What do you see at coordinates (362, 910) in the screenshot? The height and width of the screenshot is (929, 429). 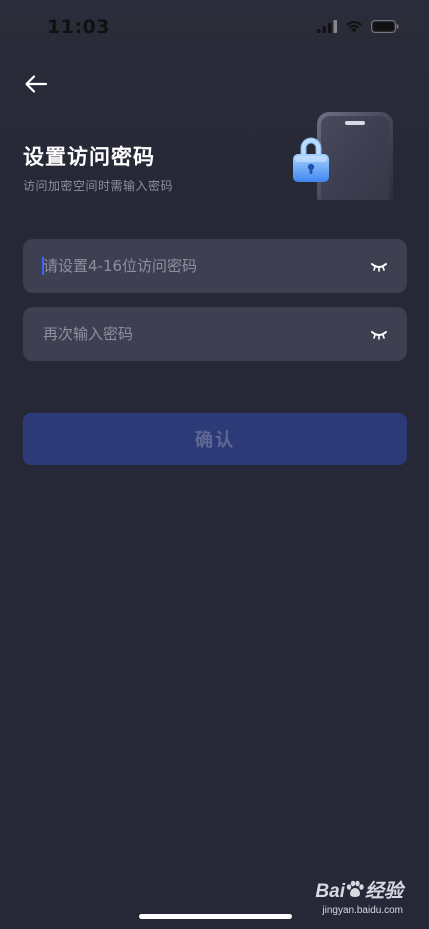 I see `watermark-url: jingyan.baidu.com` at bounding box center [362, 910].